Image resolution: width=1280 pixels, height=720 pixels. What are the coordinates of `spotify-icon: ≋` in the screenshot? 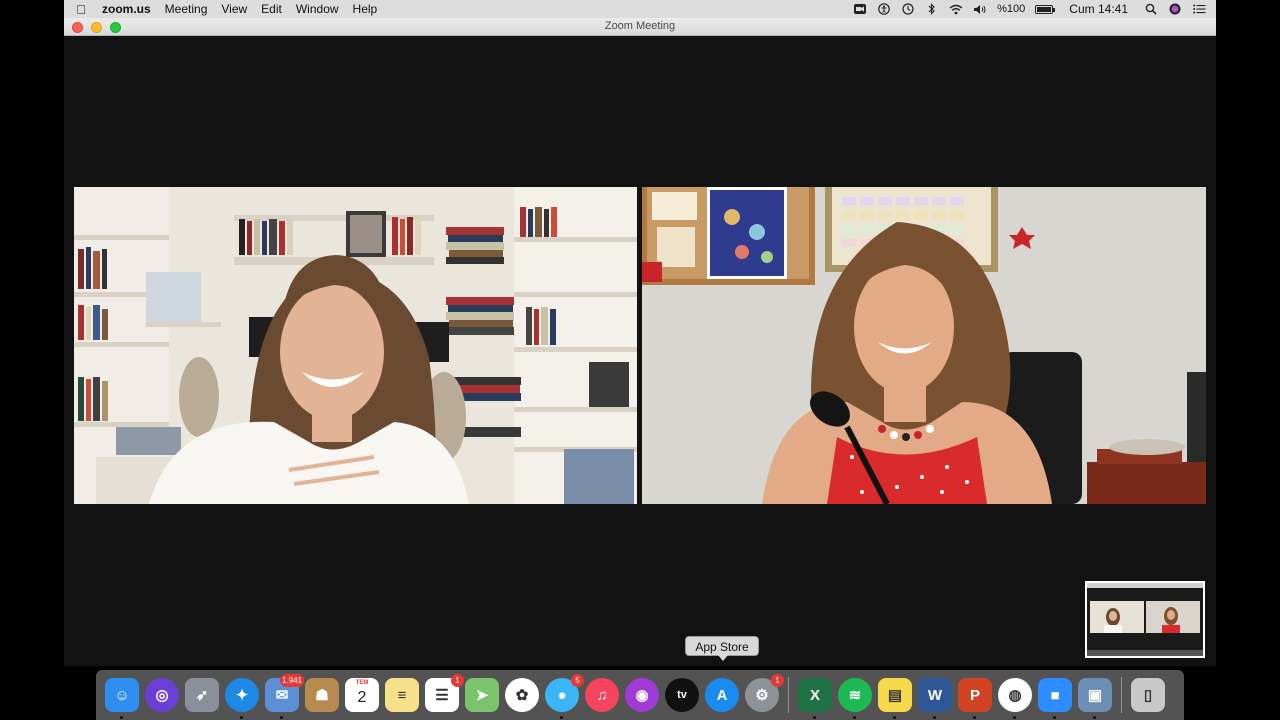 It's located at (855, 695).